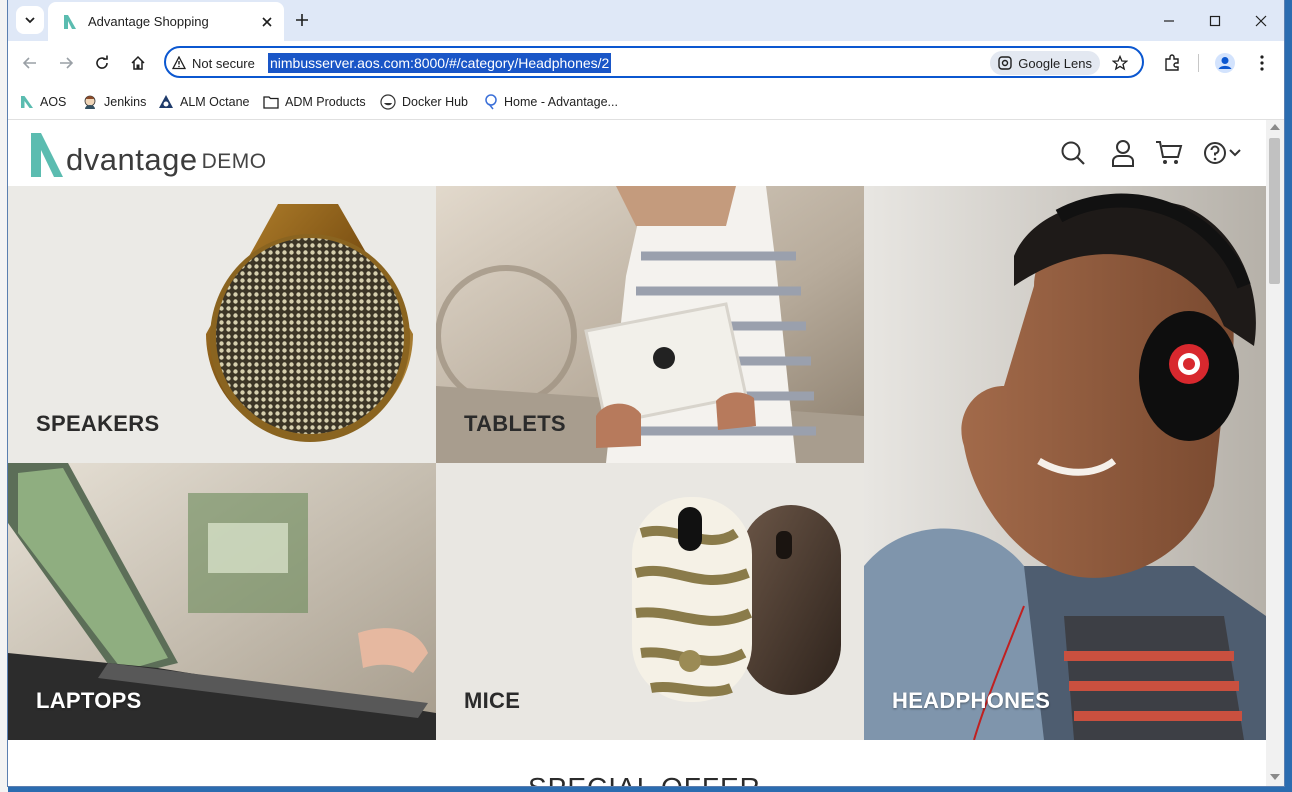 This screenshot has width=1292, height=792. I want to click on reload-icon, so click(102, 62).